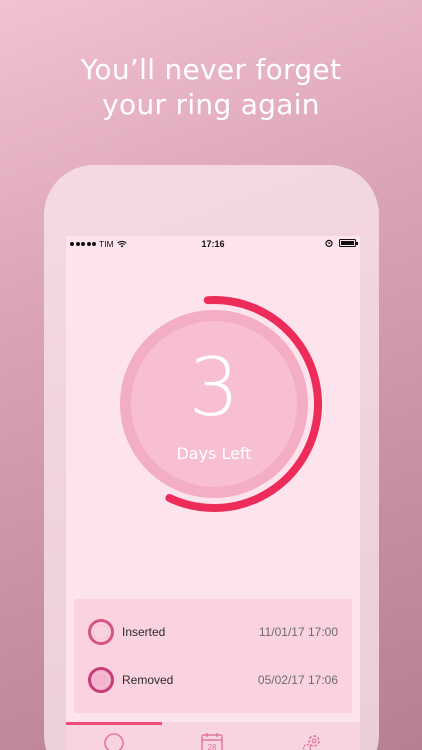 This screenshot has width=422, height=750. What do you see at coordinates (101, 680) in the screenshot?
I see `ring-removed-icon` at bounding box center [101, 680].